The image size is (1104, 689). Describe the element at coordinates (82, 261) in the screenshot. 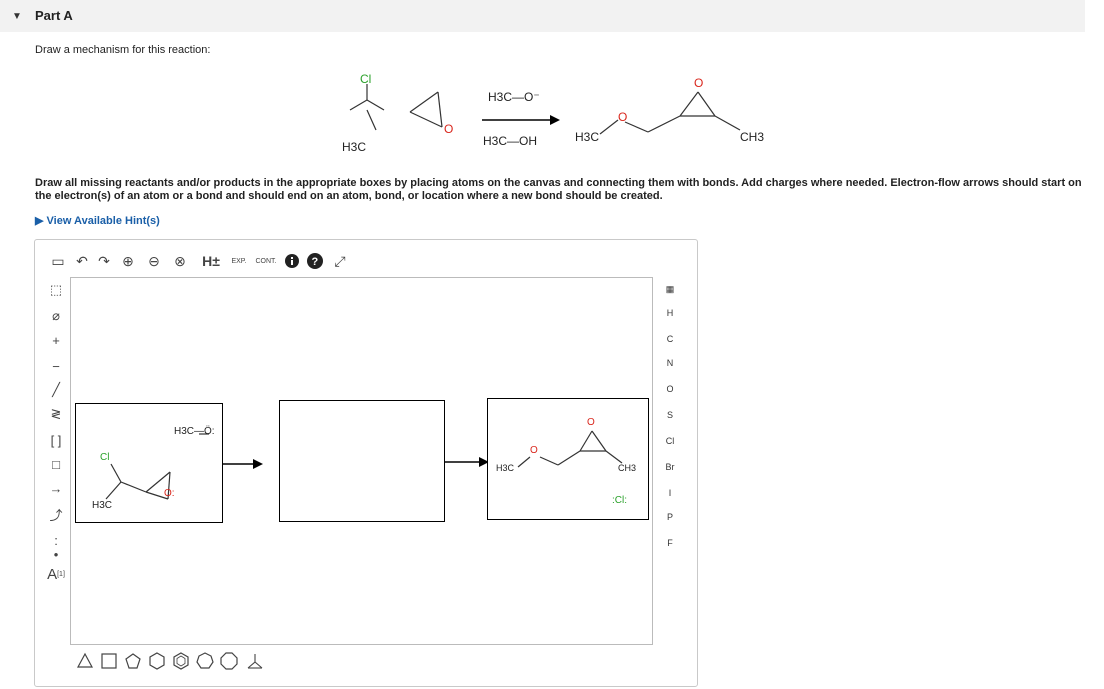

I see `undo-icon: ↶` at that location.